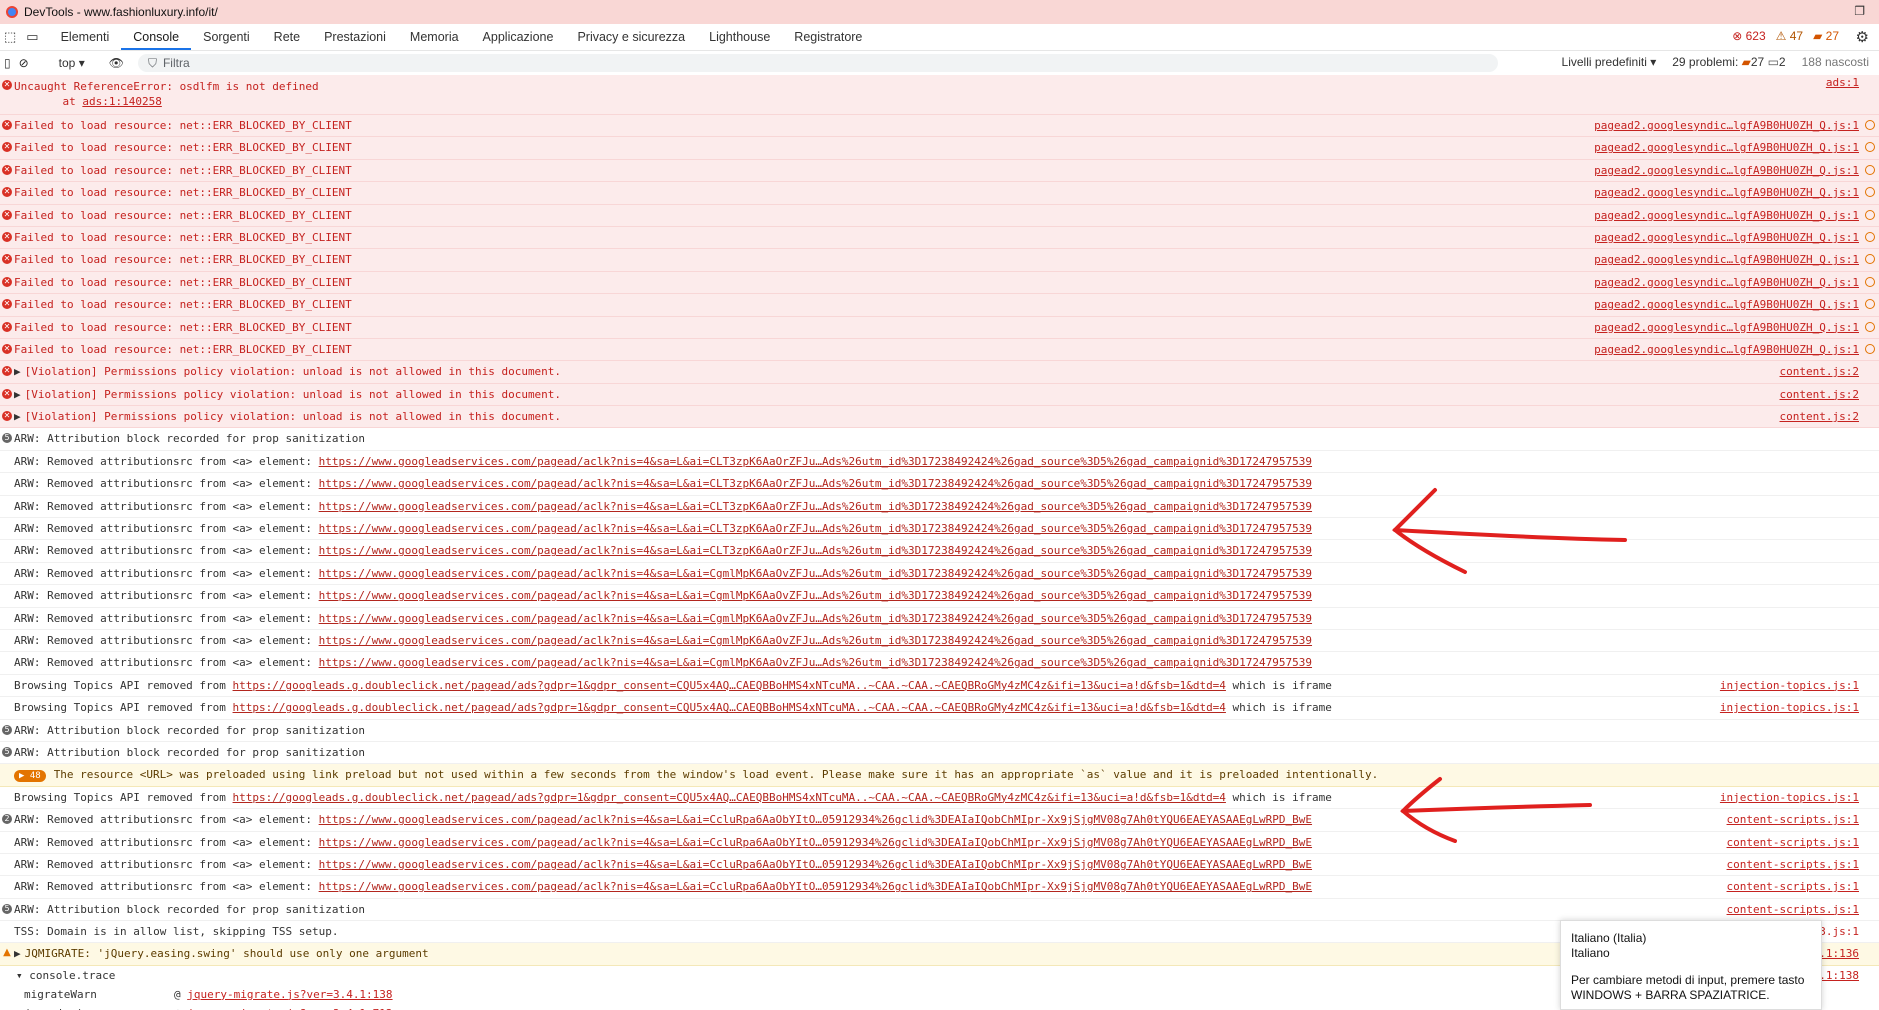 This screenshot has width=1879, height=1010. I want to click on filter-input: ⛉ Filtra, so click(817, 63).